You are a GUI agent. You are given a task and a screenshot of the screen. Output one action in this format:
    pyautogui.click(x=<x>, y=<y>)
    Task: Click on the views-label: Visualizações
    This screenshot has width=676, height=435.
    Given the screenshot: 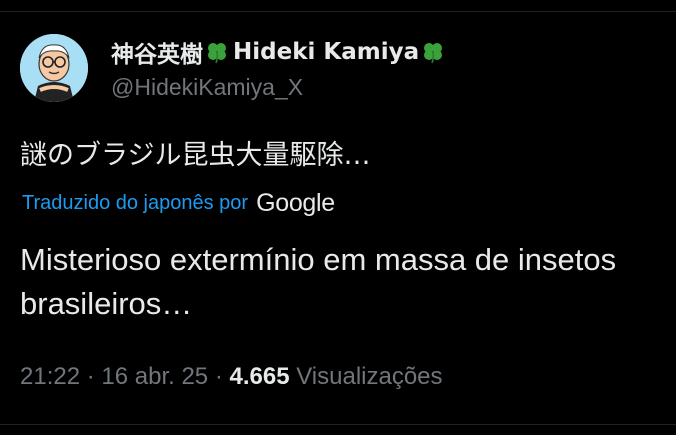 What is the action you would take?
    pyautogui.click(x=366, y=376)
    